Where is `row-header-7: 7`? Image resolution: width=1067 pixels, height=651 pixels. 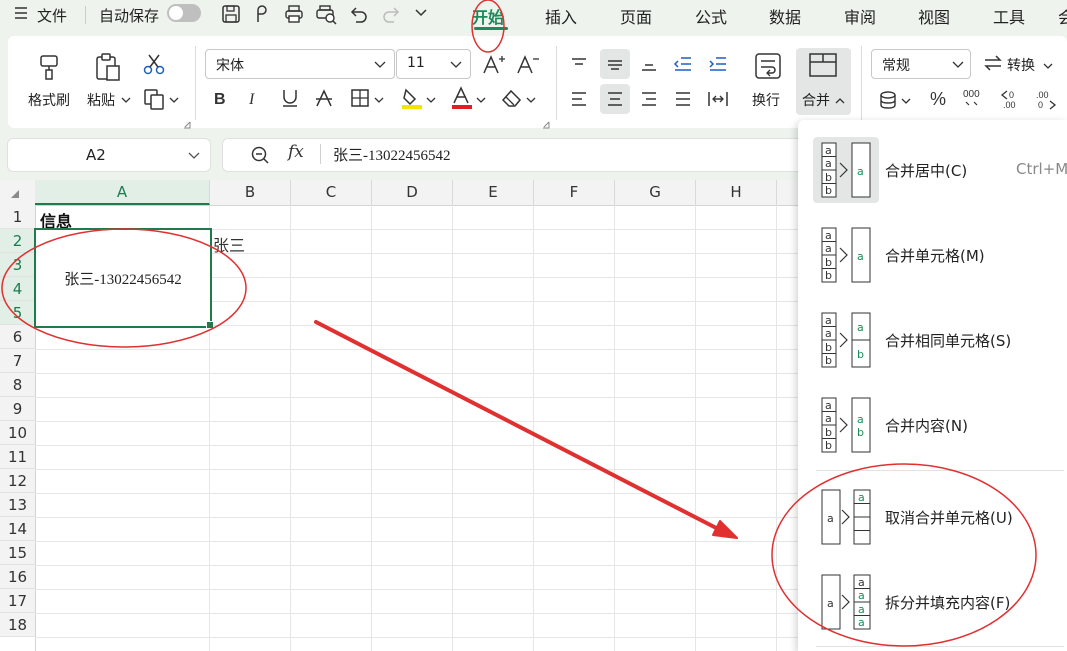 row-header-7: 7 is located at coordinates (17, 361).